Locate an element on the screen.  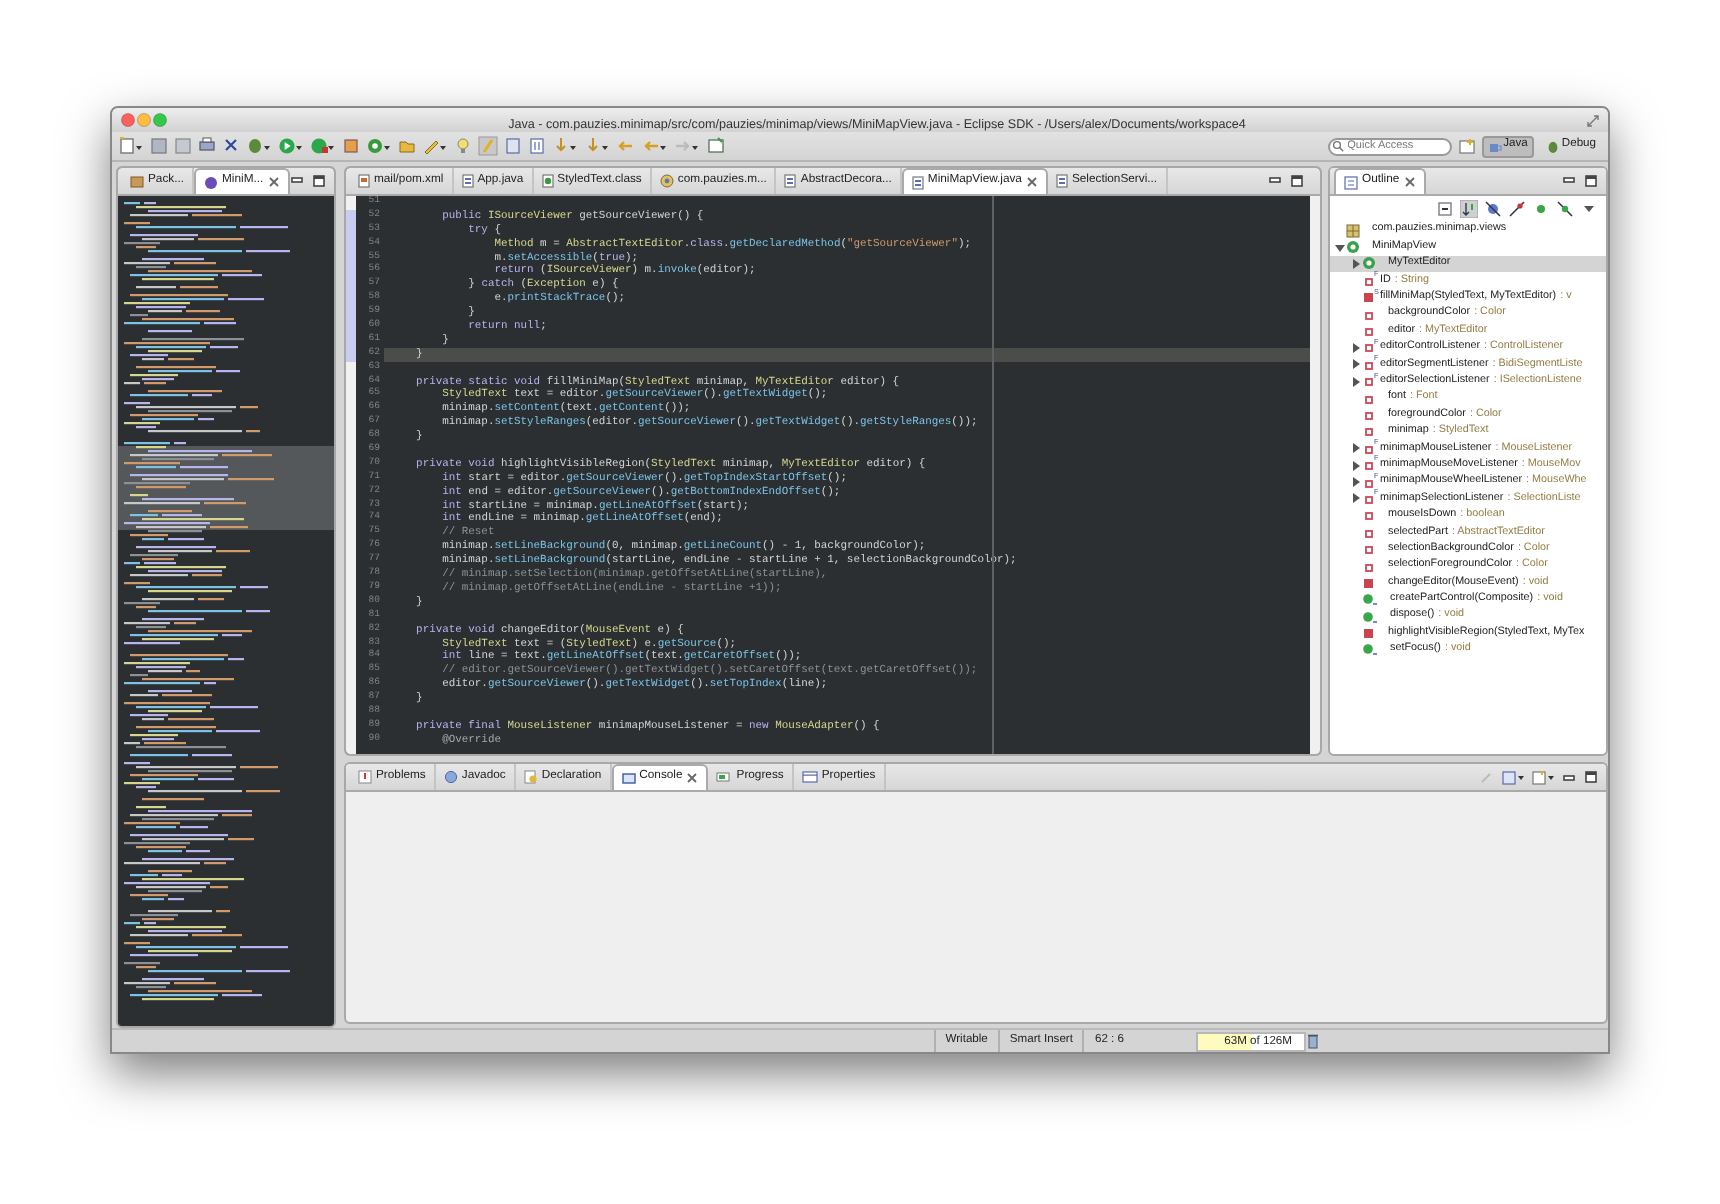
pencil-icon is located at coordinates (435, 146).